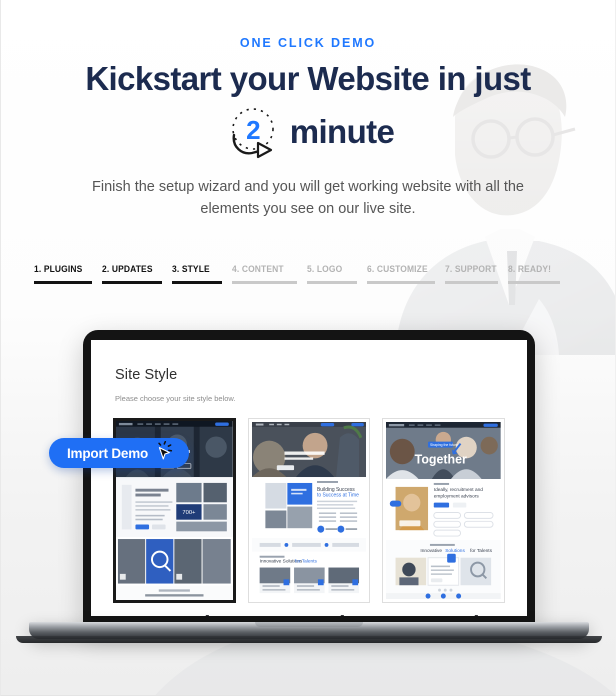 The height and width of the screenshot is (696, 616). What do you see at coordinates (338, 496) in the screenshot?
I see `svg-text: to Success at Time` at bounding box center [338, 496].